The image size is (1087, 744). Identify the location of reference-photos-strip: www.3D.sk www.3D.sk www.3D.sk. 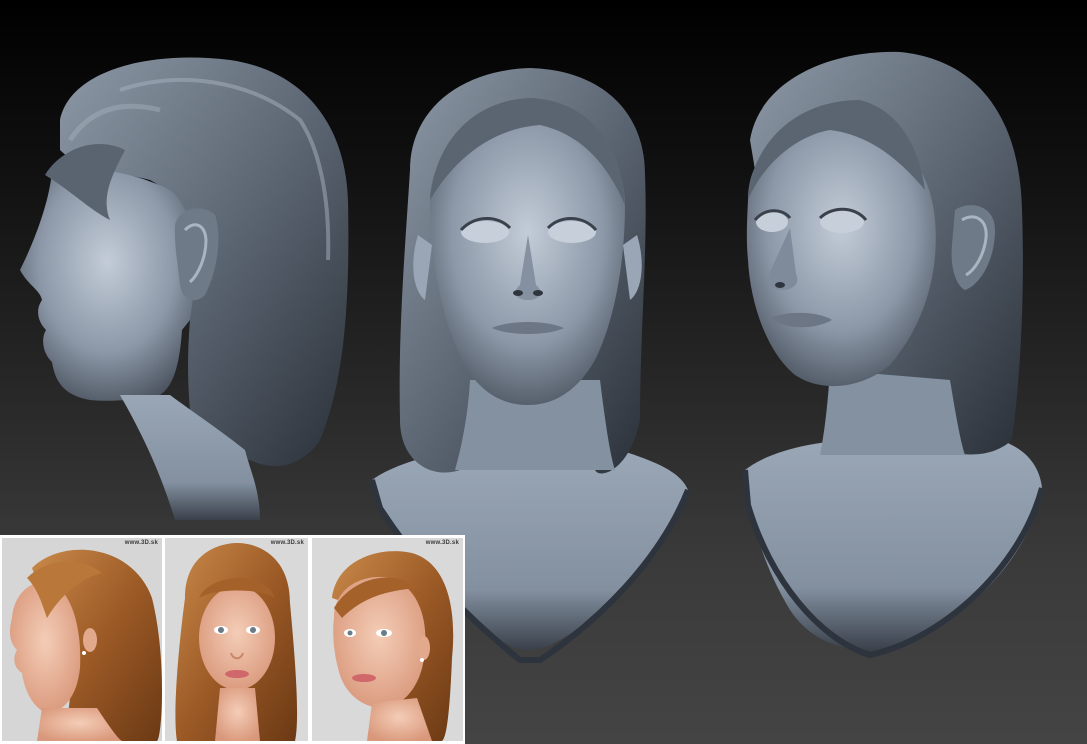
(232, 639).